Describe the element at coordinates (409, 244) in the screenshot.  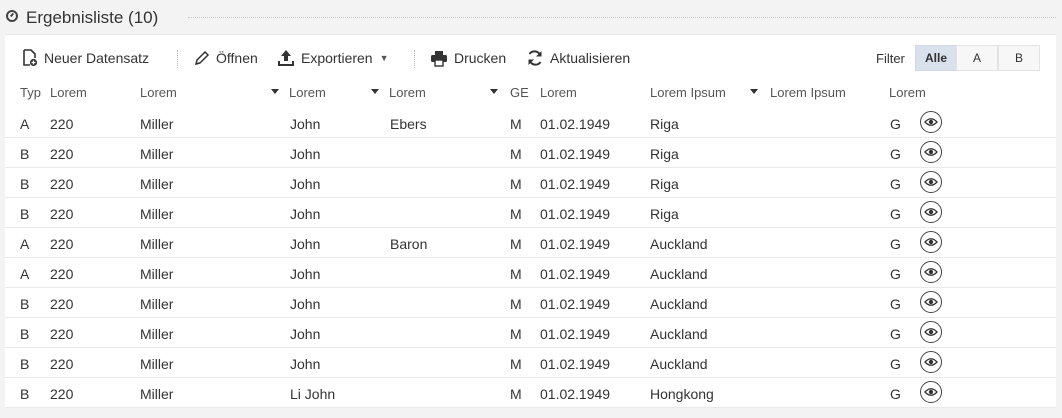
I see `cell-extra: Baron` at that location.